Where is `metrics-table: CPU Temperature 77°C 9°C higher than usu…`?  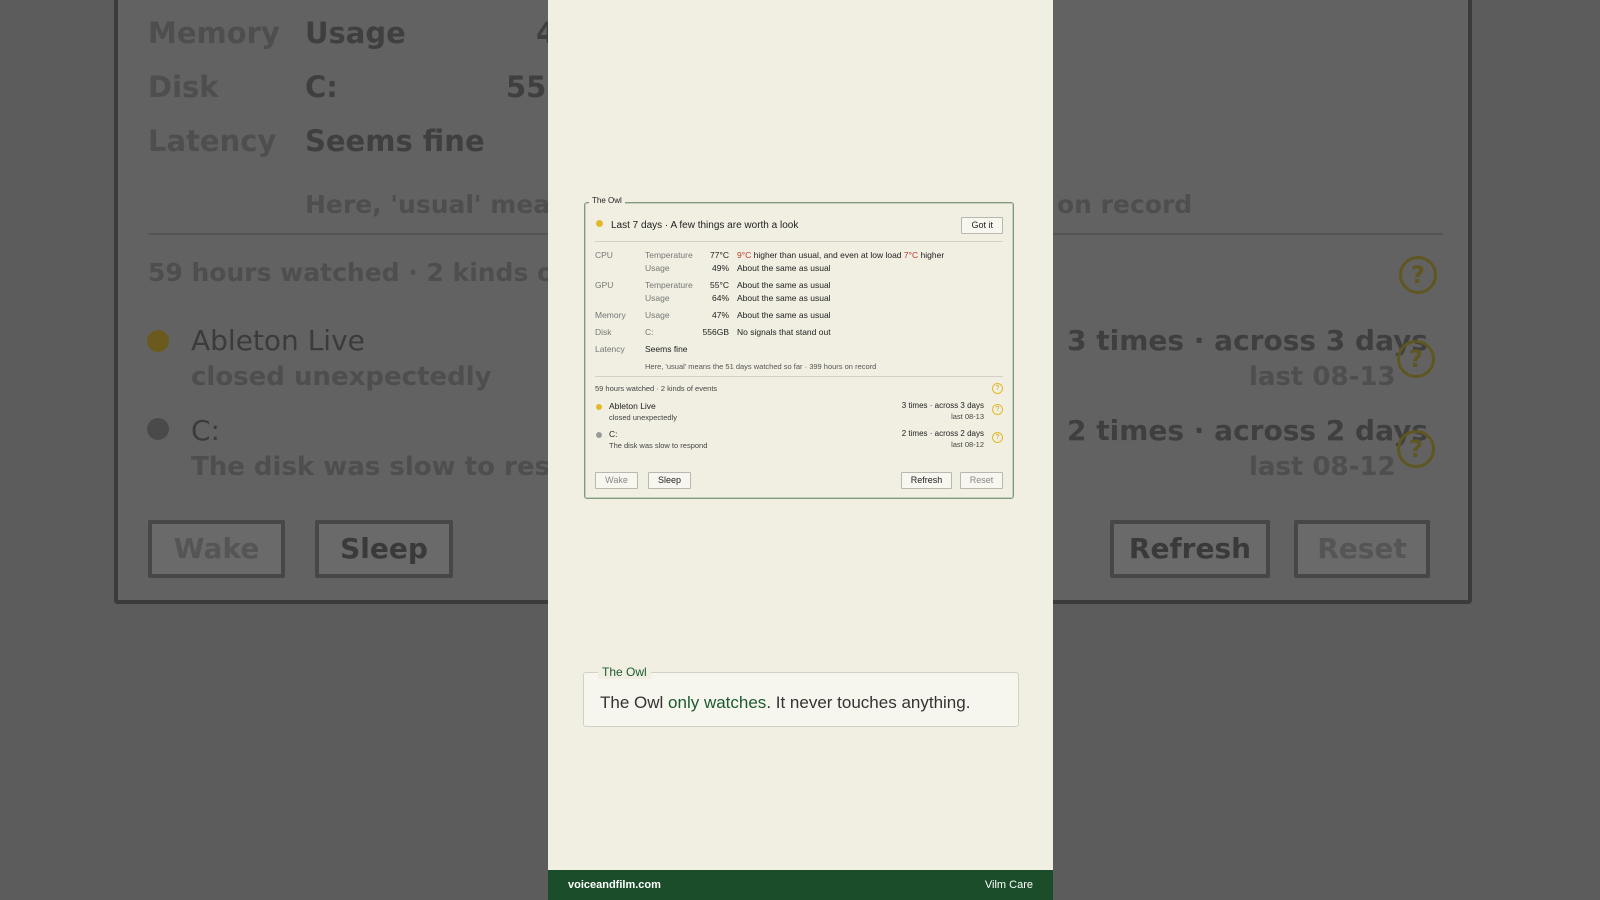 metrics-table: CPU Temperature 77°C 9°C higher than usu… is located at coordinates (799, 310).